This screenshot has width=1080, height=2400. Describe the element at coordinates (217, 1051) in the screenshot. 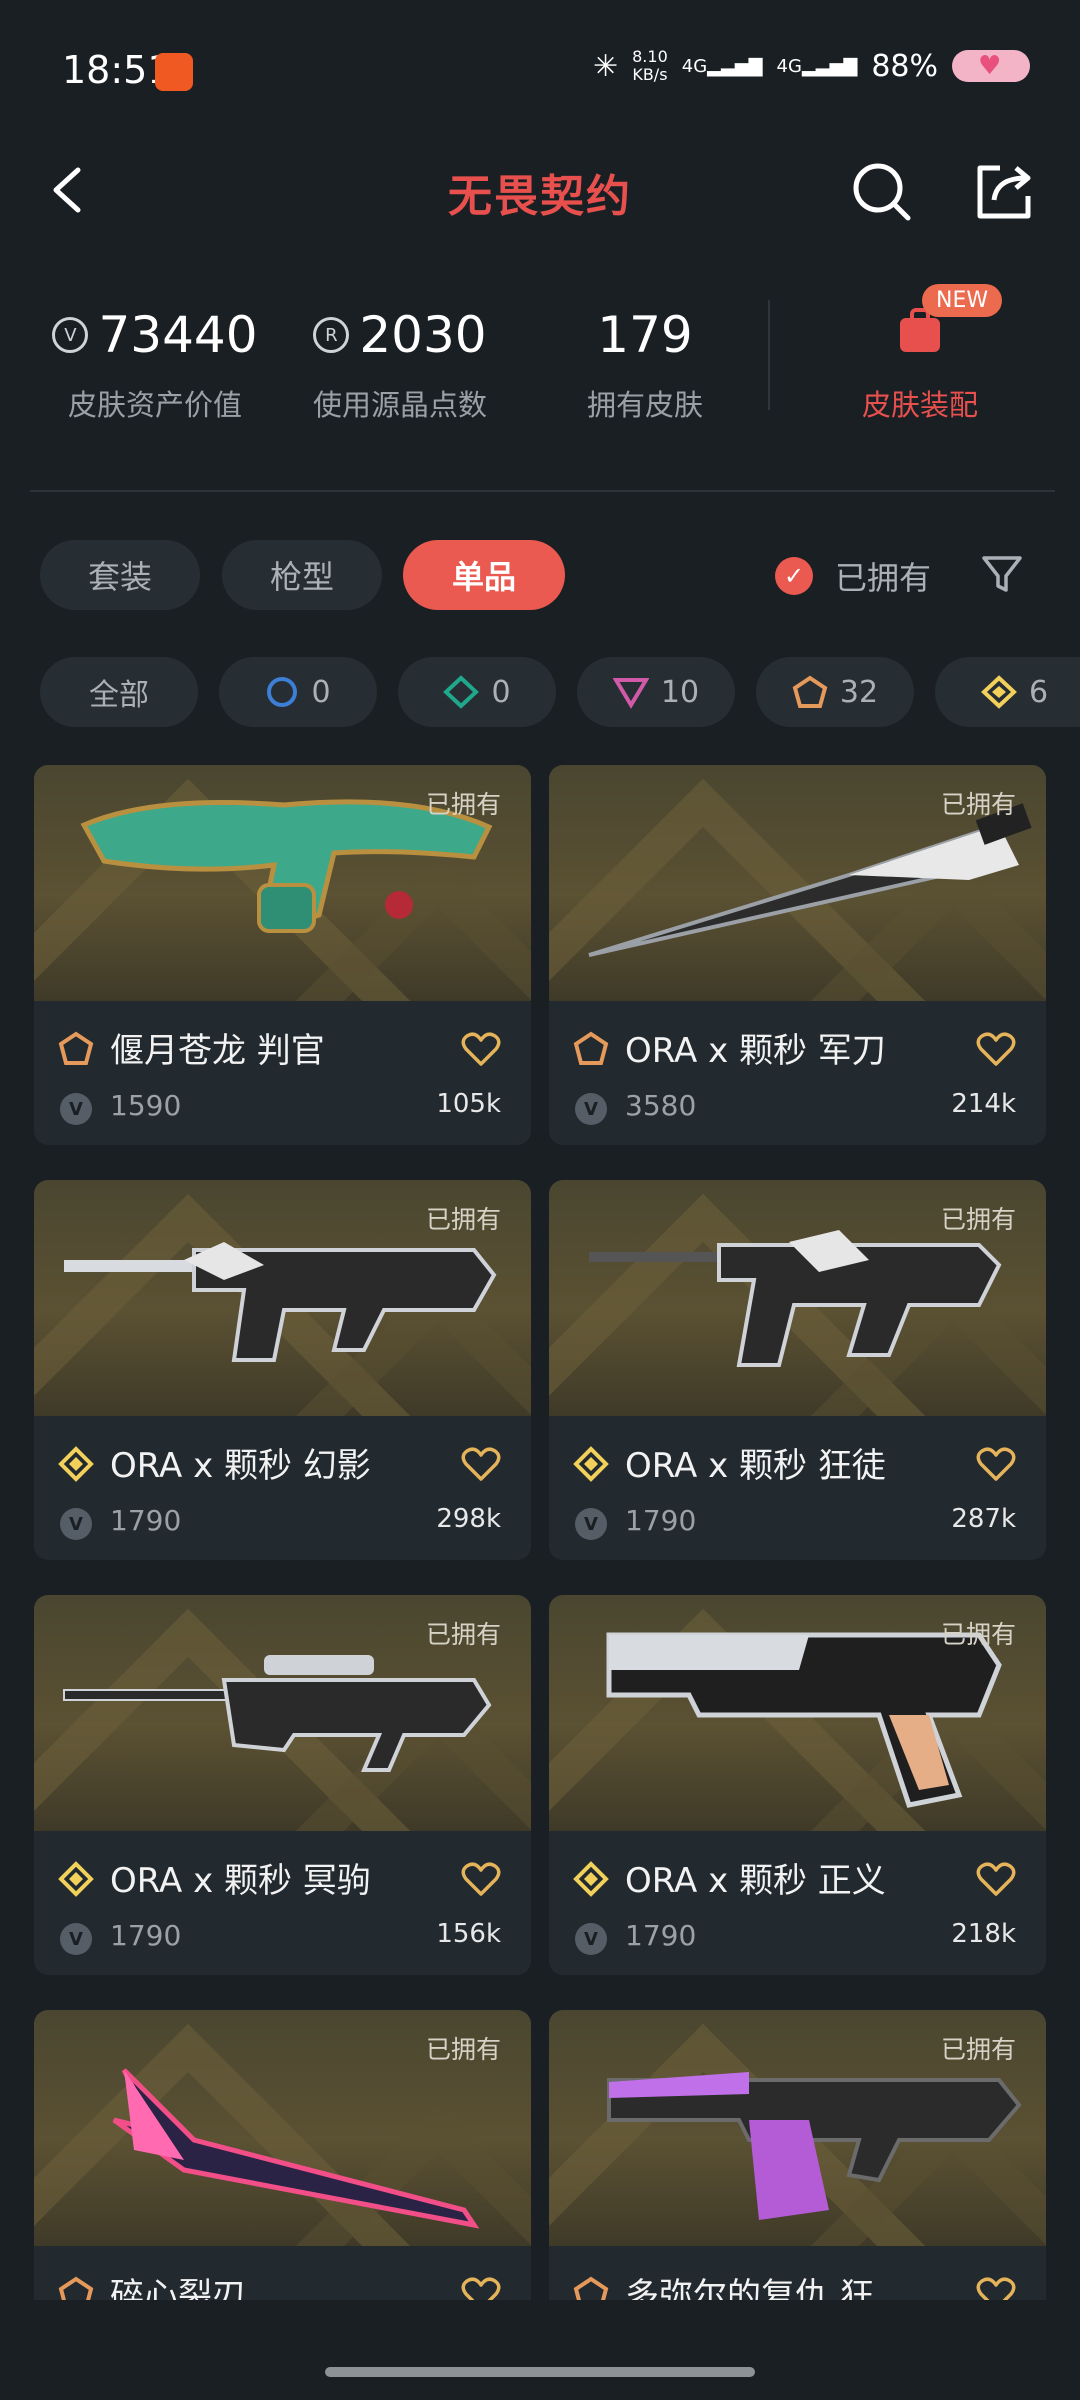

I see `skin-name: 偃月苍龙 判官` at that location.